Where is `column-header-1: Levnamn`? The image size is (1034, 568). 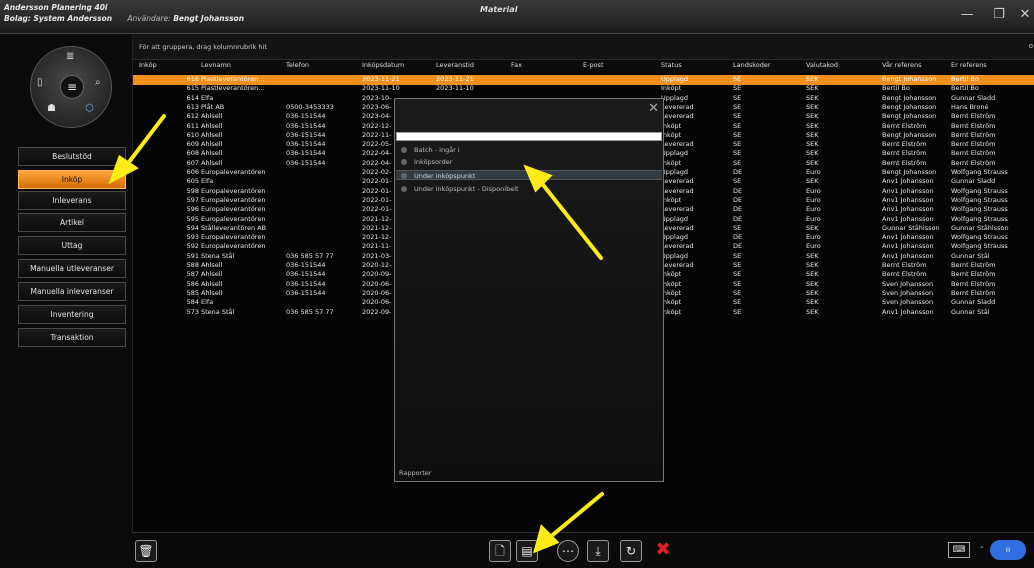
column-header-1: Levnamn is located at coordinates (242, 65).